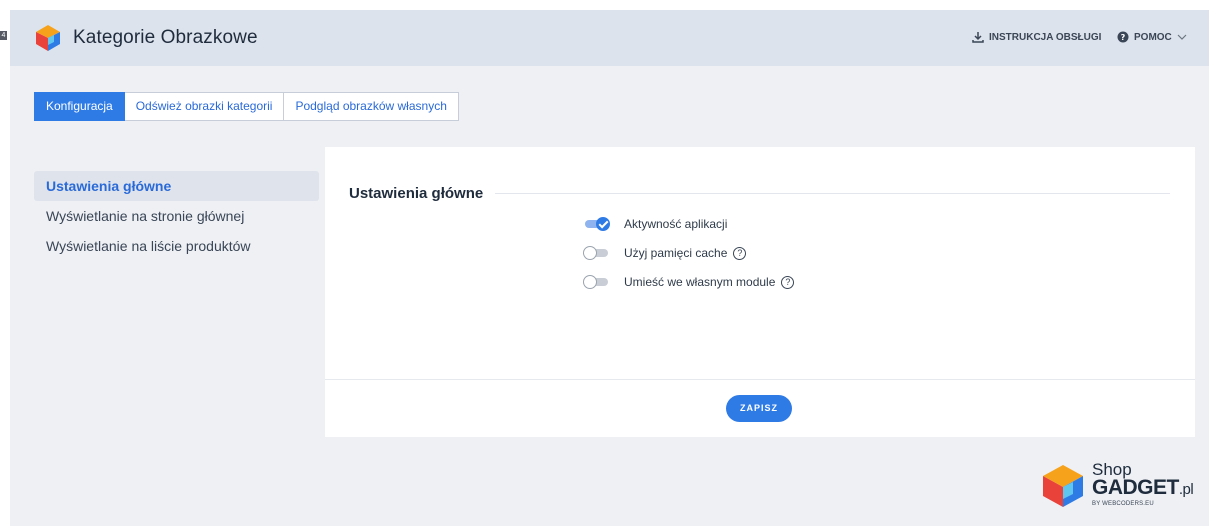 The image size is (1209, 526). What do you see at coordinates (596, 253) in the screenshot?
I see `cache-toggle` at bounding box center [596, 253].